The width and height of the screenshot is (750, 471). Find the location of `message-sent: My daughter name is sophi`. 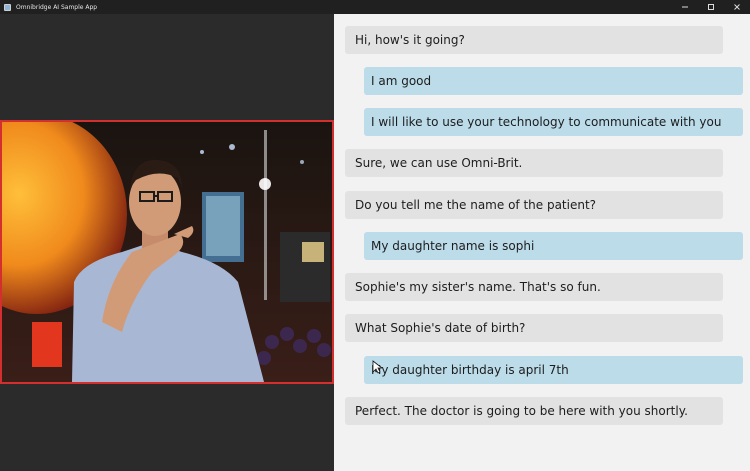

message-sent: My daughter name is sophi is located at coordinates (553, 246).